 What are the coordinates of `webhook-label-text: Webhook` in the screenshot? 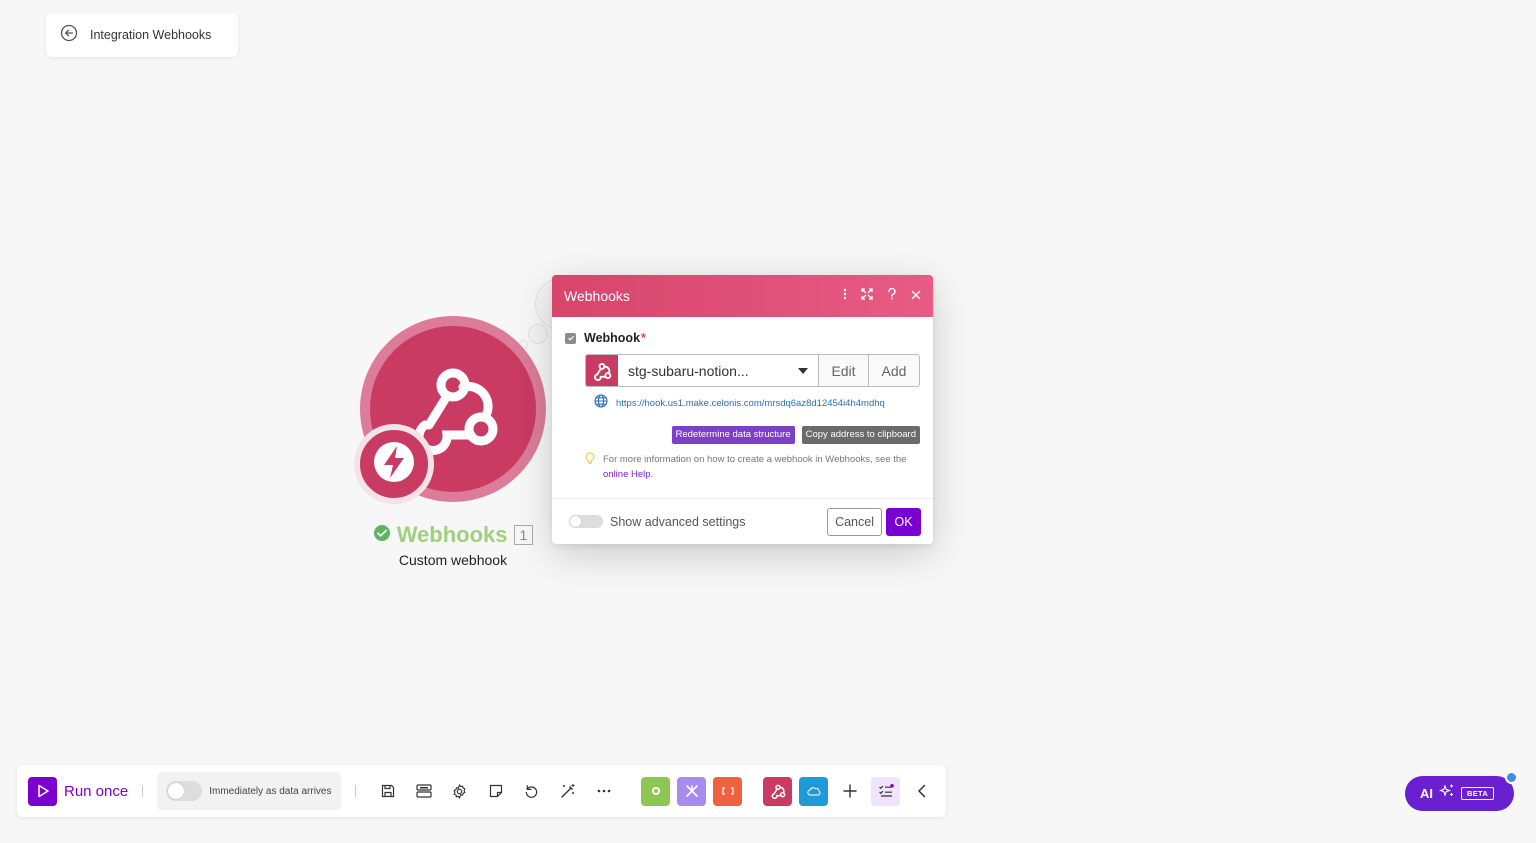 It's located at (612, 338).